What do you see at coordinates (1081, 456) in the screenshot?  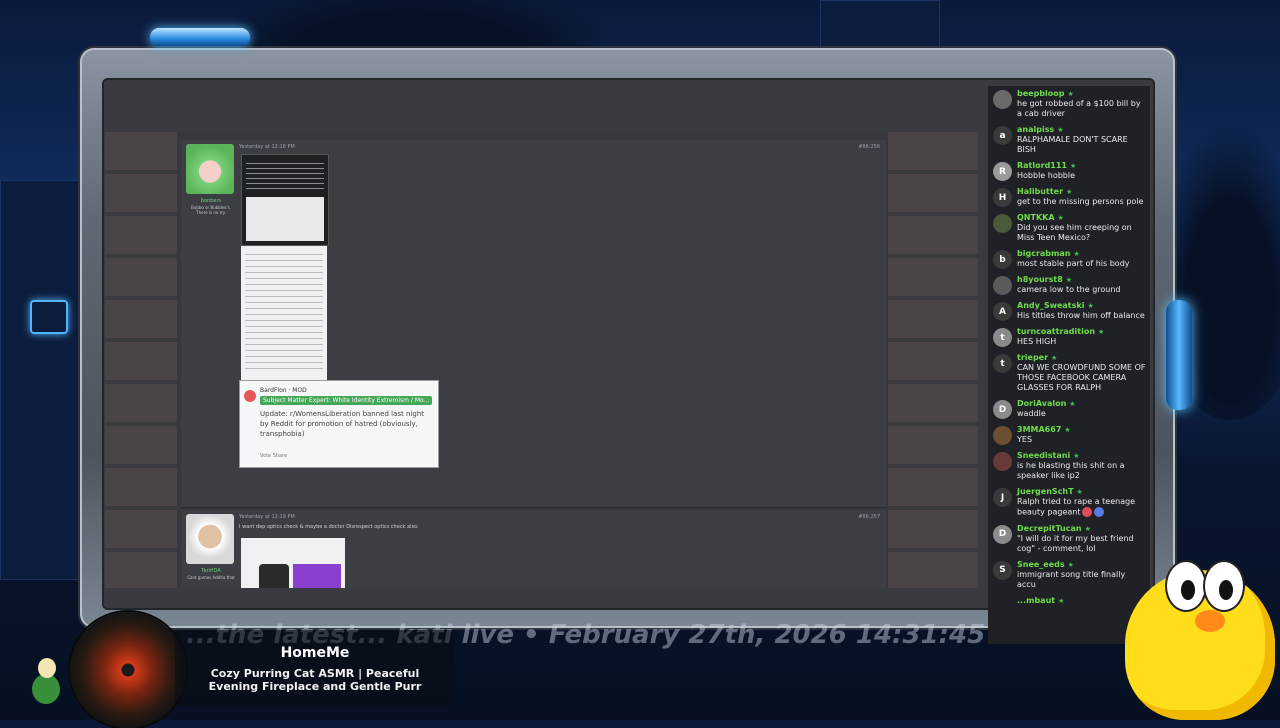 I see `chat-username: Sneedistani ★` at bounding box center [1081, 456].